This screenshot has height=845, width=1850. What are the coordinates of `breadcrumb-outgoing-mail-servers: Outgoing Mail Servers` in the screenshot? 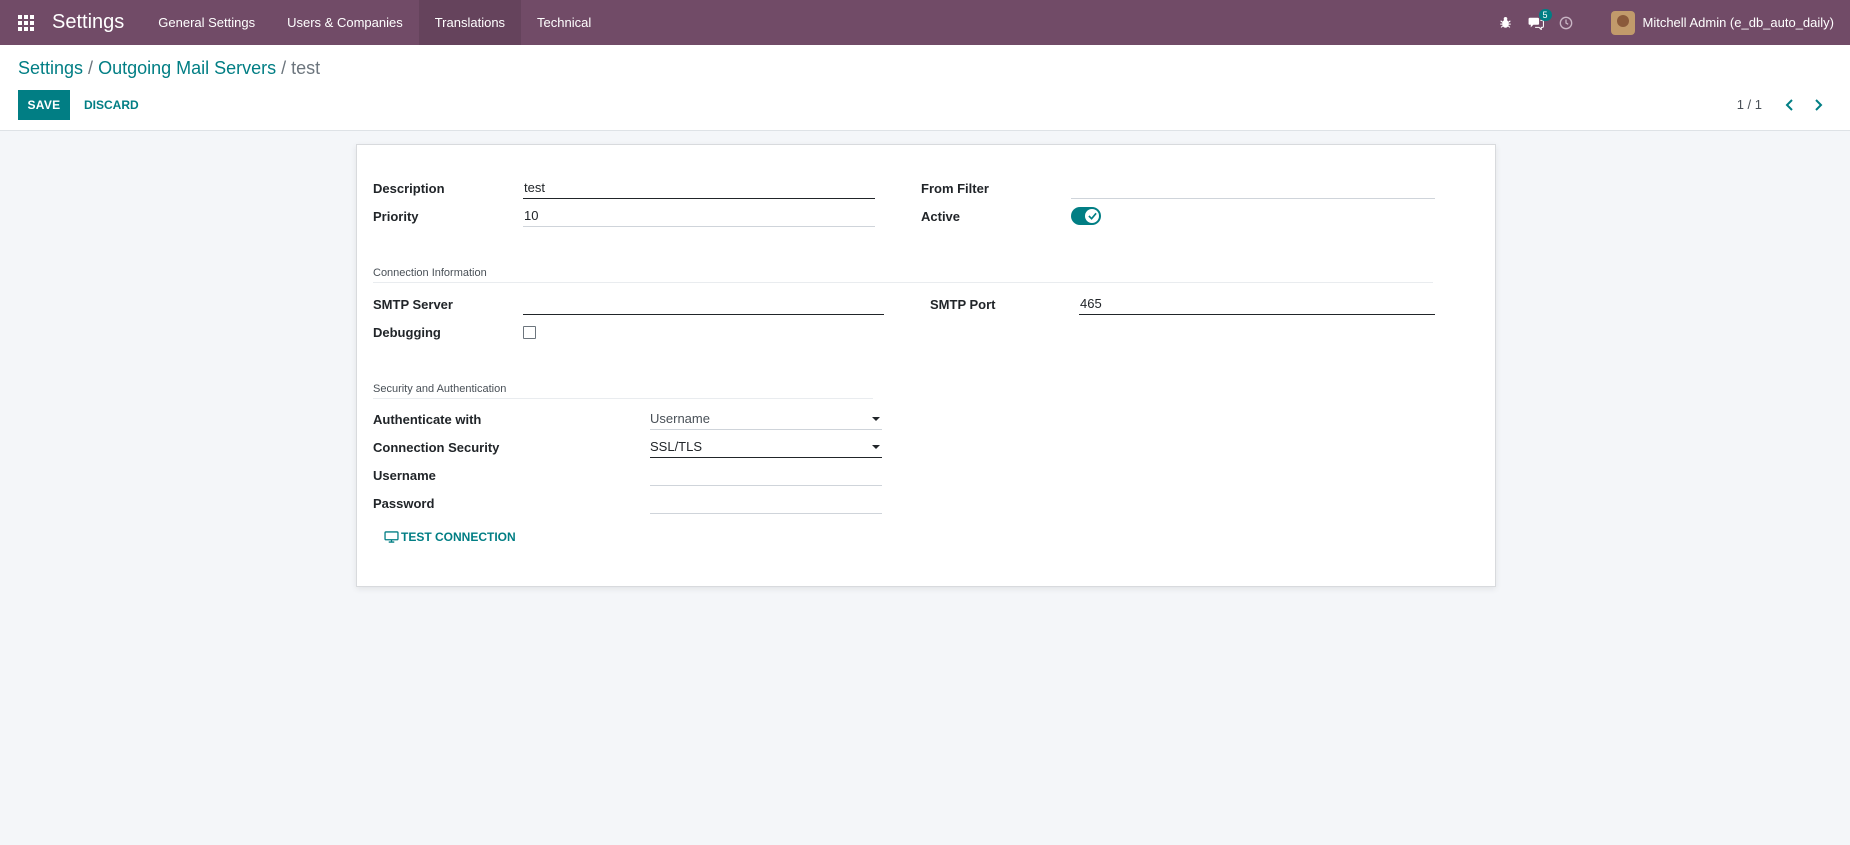 It's located at (187, 68).